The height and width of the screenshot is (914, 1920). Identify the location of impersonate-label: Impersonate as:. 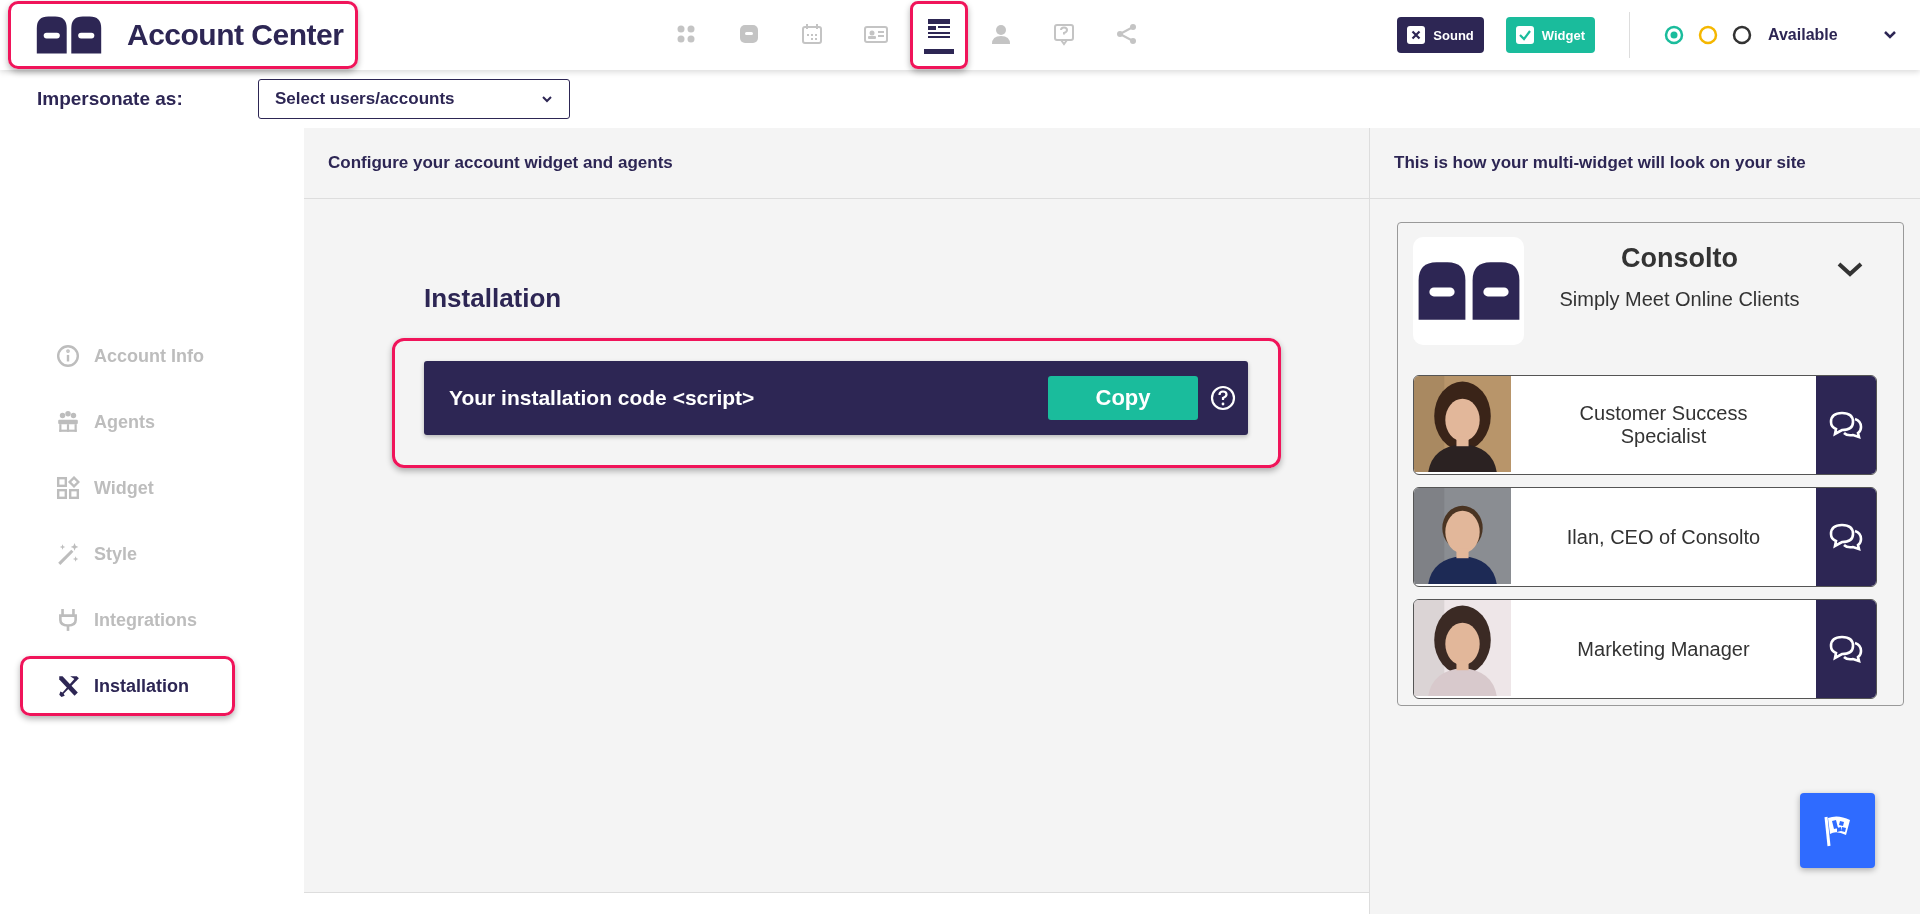
(110, 99).